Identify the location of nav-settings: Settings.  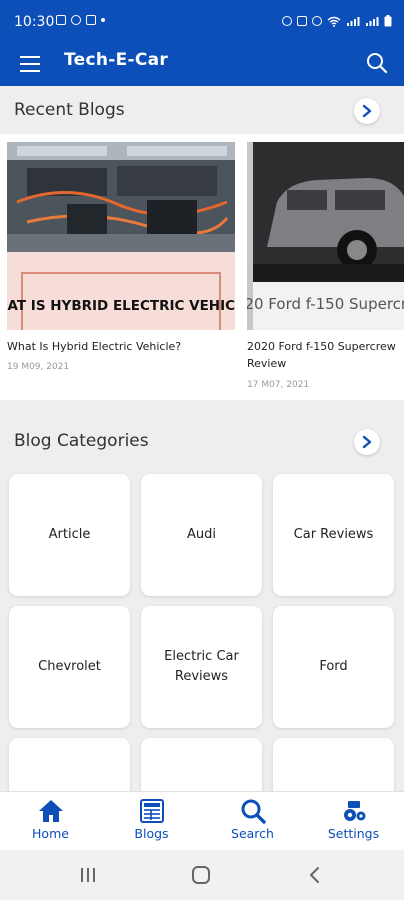
(353, 819).